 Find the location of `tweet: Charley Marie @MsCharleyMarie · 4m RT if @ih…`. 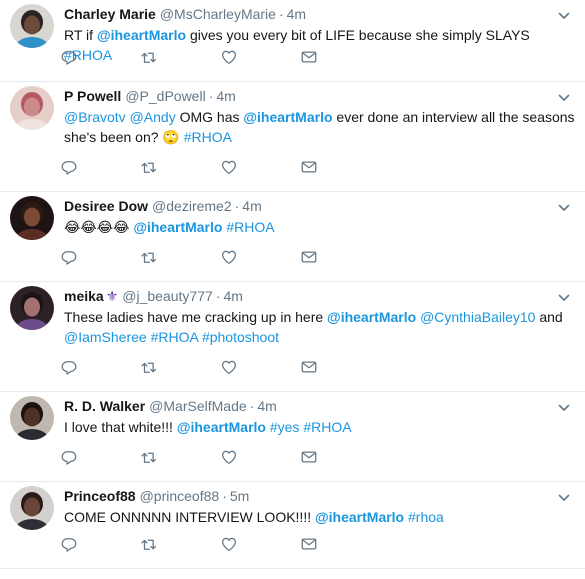

tweet: Charley Marie @MsCharleyMarie · 4m RT if @ih… is located at coordinates (292, 41).